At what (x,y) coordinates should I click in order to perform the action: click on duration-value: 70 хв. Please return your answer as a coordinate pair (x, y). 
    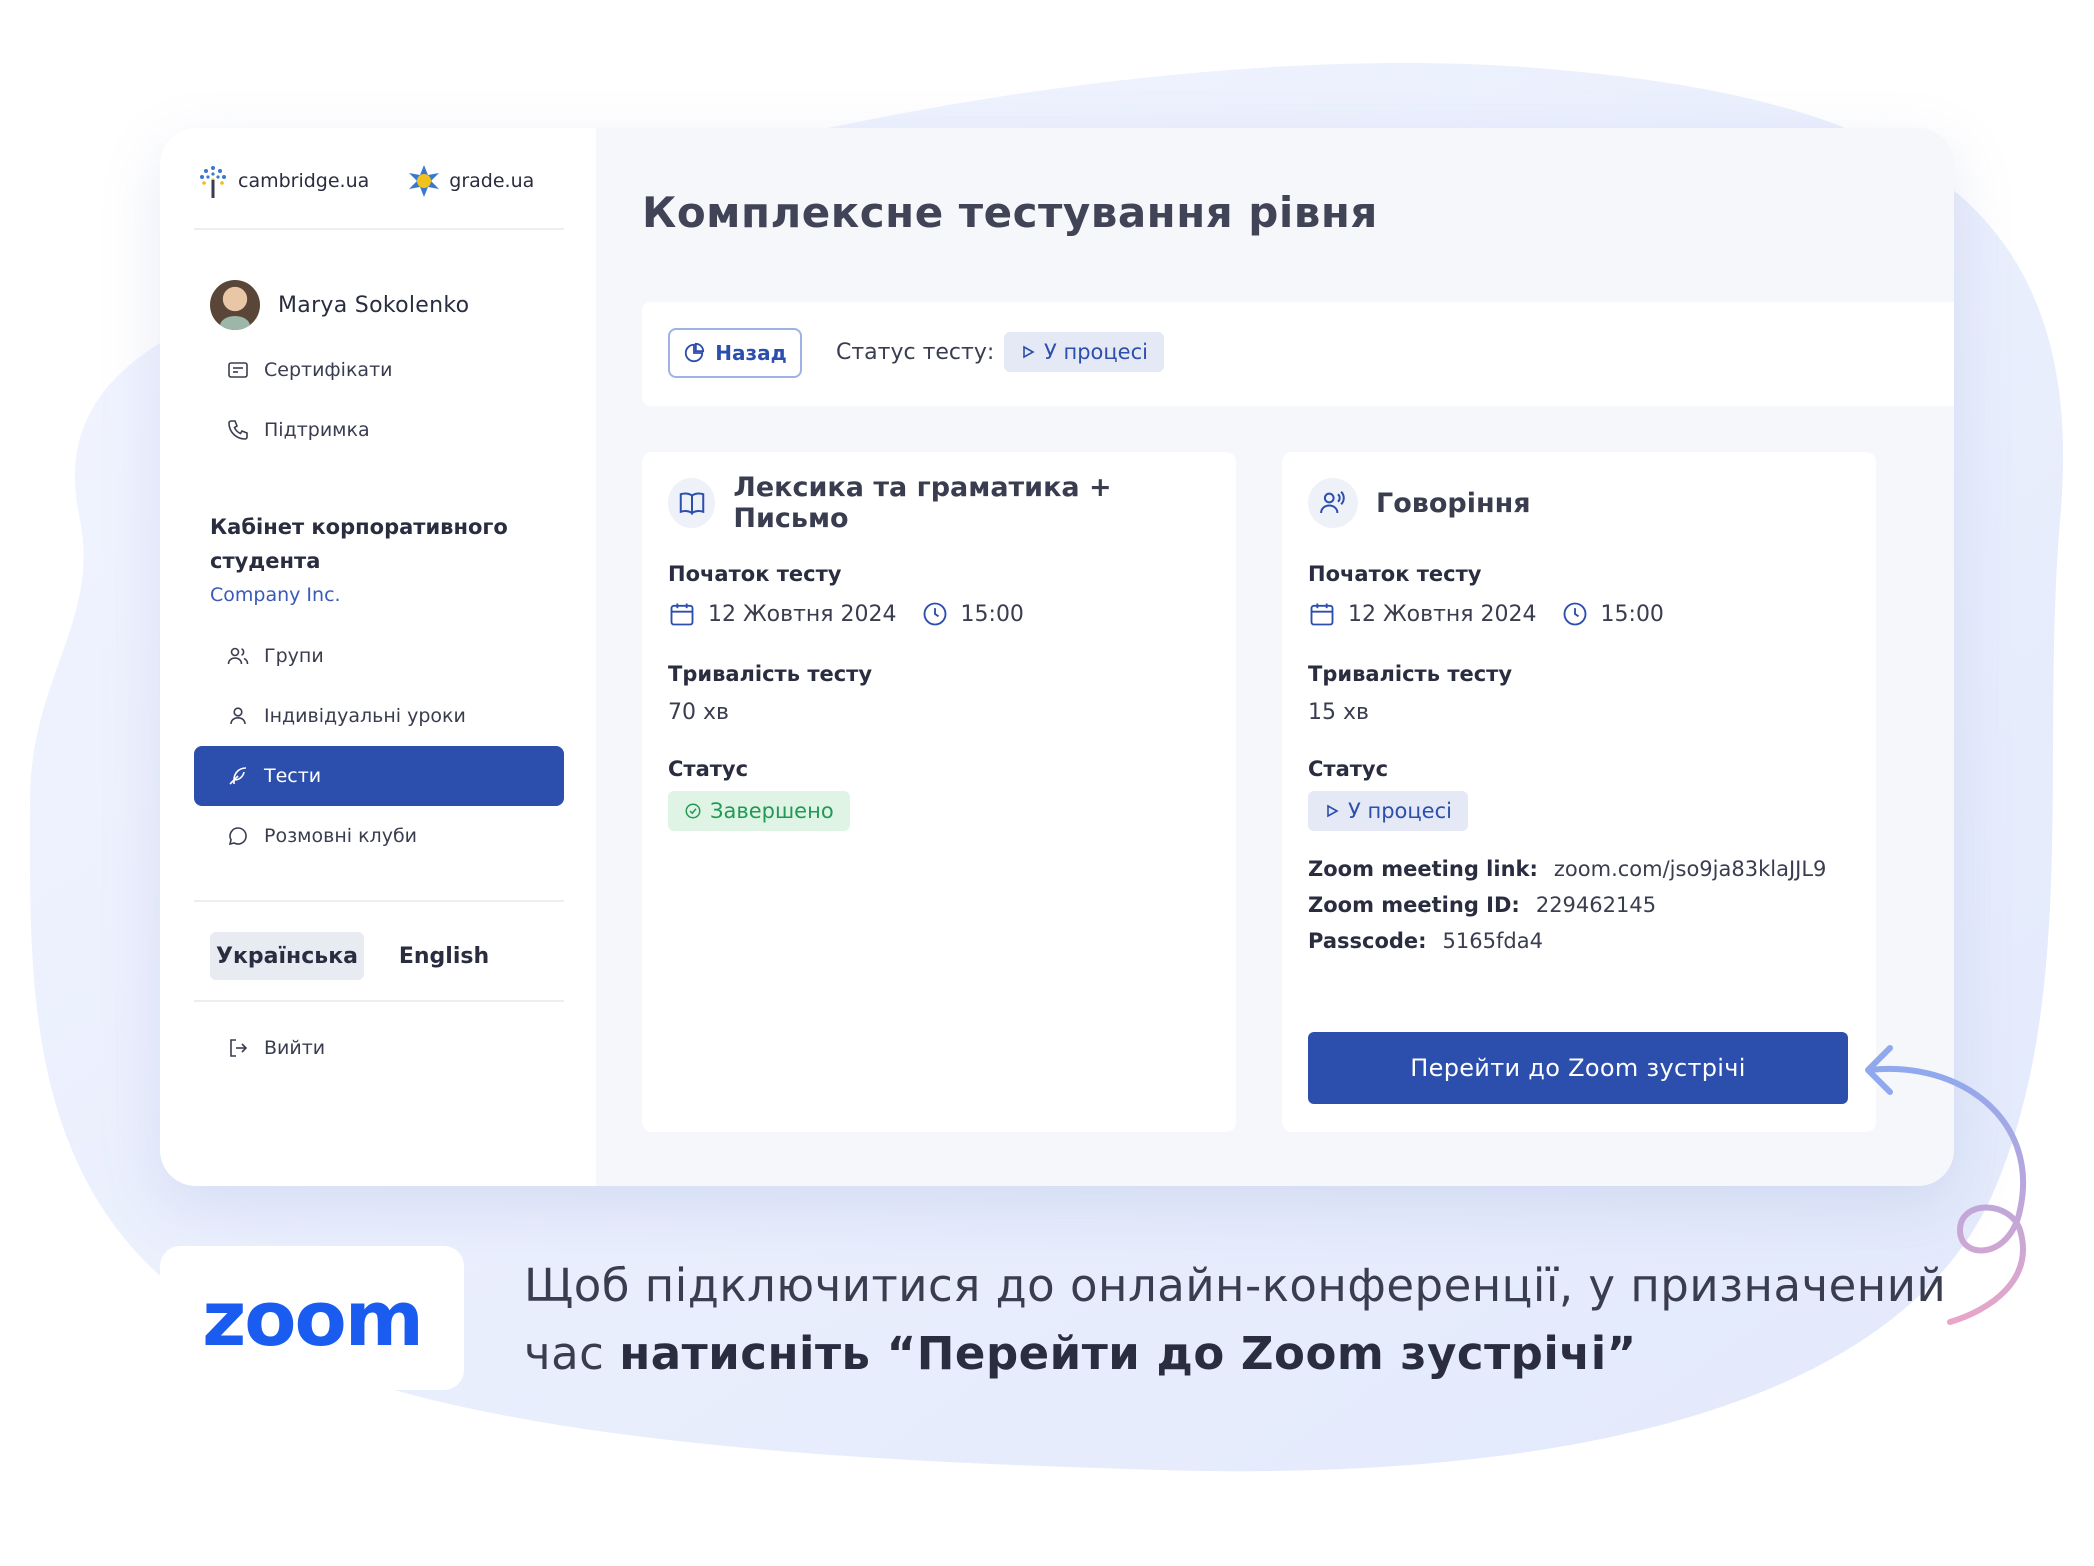
    Looking at the image, I should click on (698, 712).